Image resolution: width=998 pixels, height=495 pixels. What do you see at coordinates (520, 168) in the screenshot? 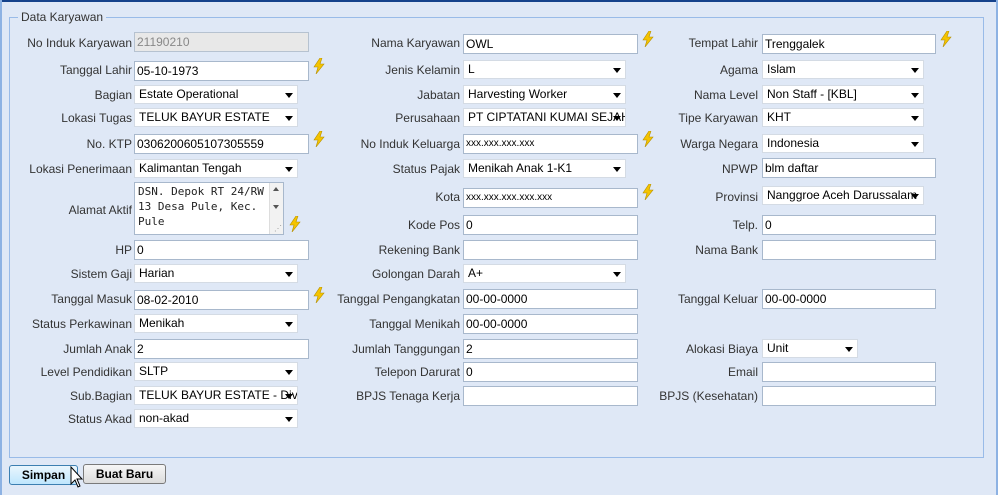
I see `status-pajak-value: Menikah Anak 1-K1` at bounding box center [520, 168].